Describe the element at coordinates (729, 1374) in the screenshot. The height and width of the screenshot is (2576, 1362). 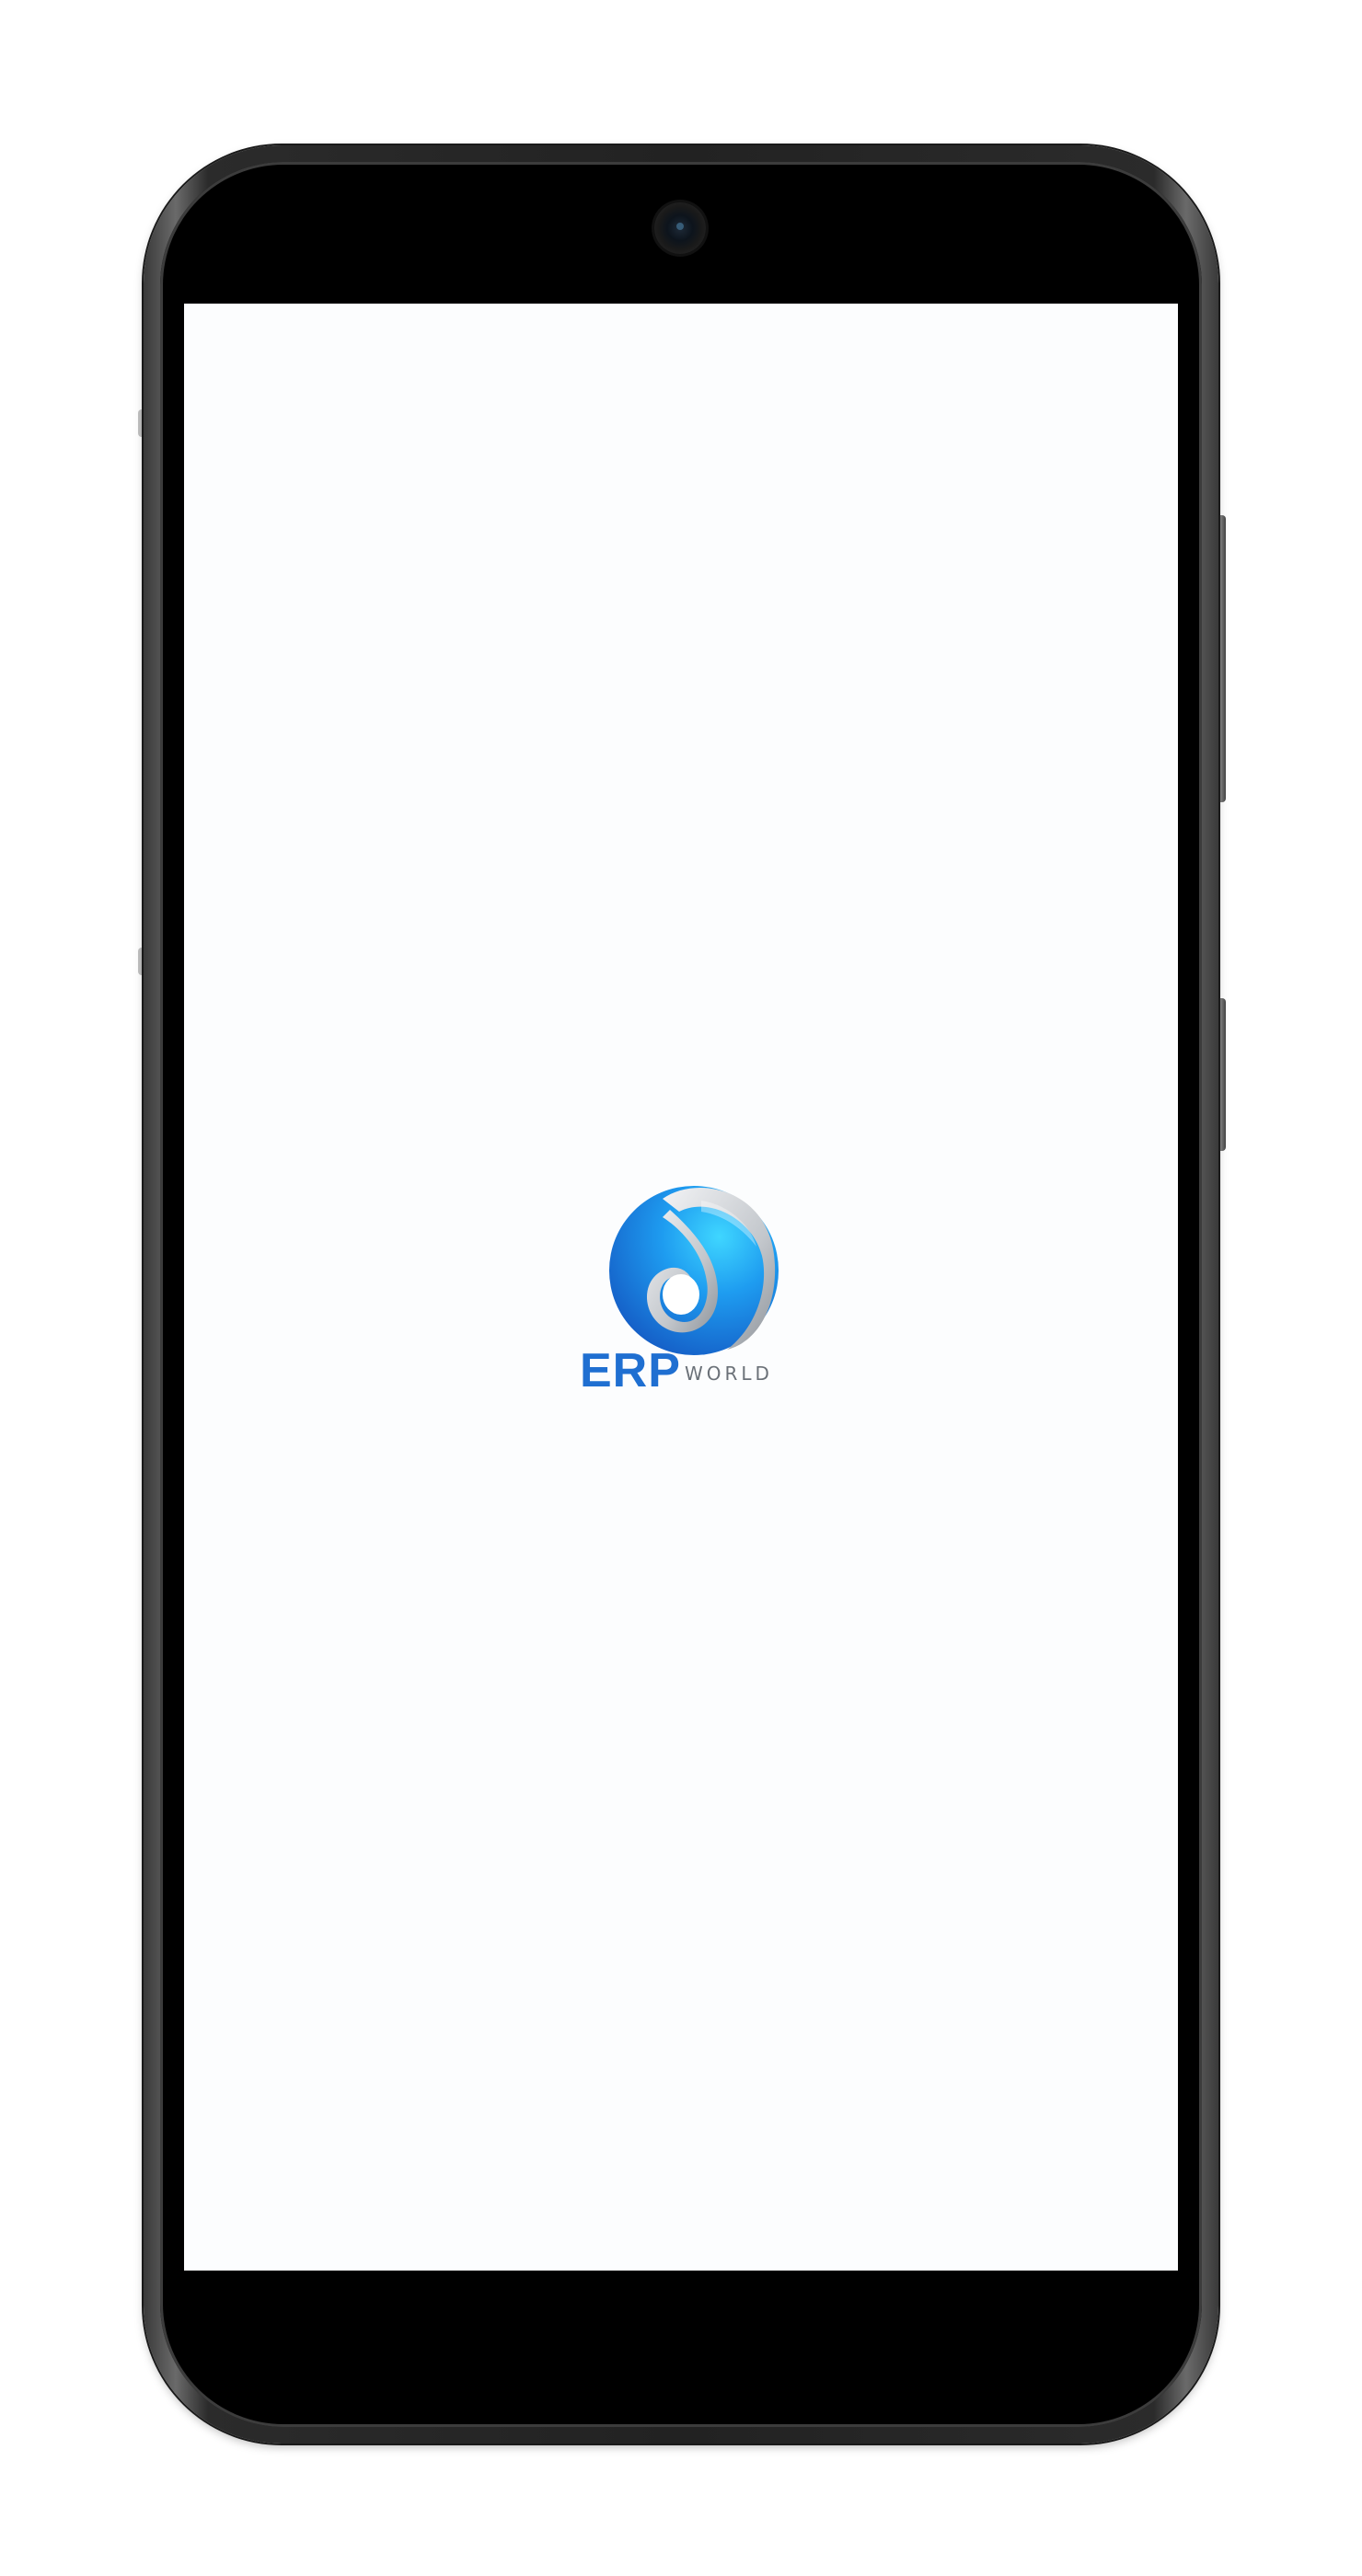
I see `logo-suffix-text: WORLD` at that location.